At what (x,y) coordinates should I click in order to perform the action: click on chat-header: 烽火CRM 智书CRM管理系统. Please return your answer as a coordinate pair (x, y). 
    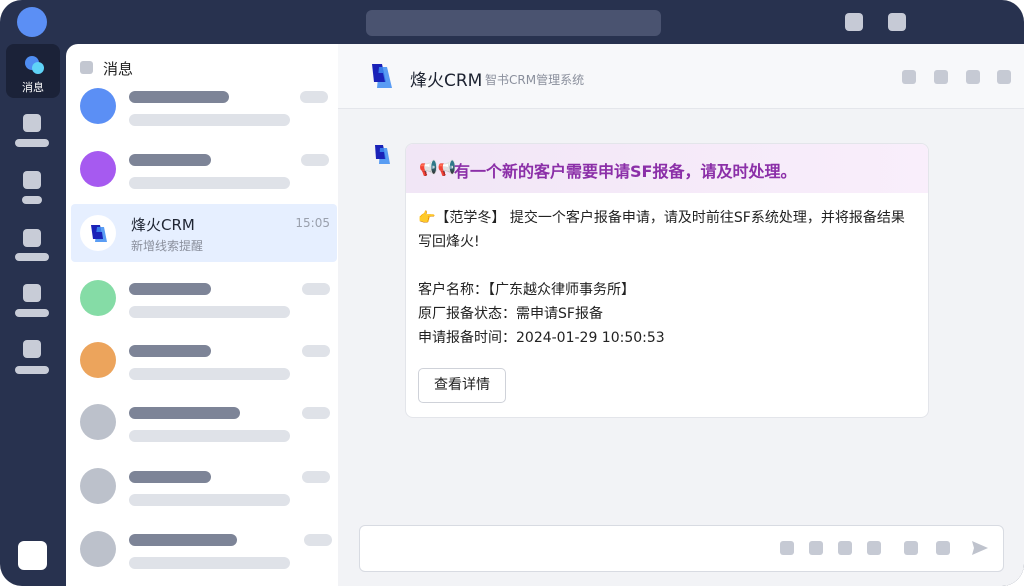
    Looking at the image, I should click on (681, 76).